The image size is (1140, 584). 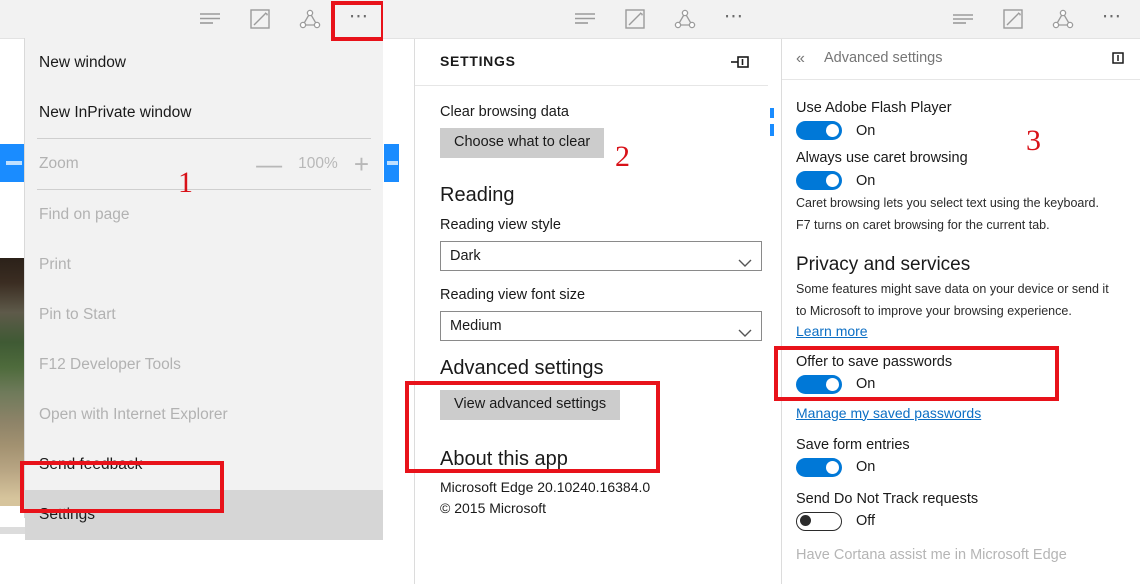 What do you see at coordinates (204, 113) in the screenshot?
I see `menu-item-new-inprivate-window: New InPrivate window` at bounding box center [204, 113].